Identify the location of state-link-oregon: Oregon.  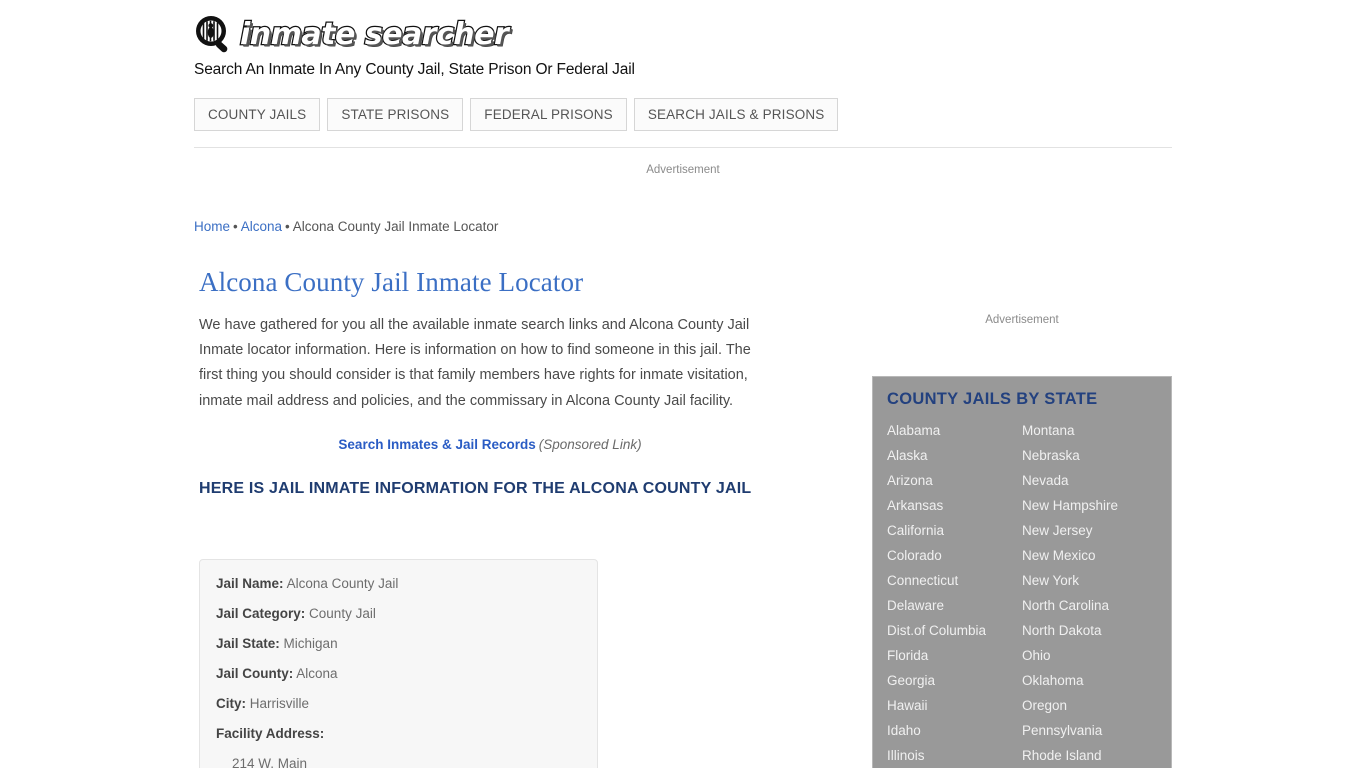
(1089, 705).